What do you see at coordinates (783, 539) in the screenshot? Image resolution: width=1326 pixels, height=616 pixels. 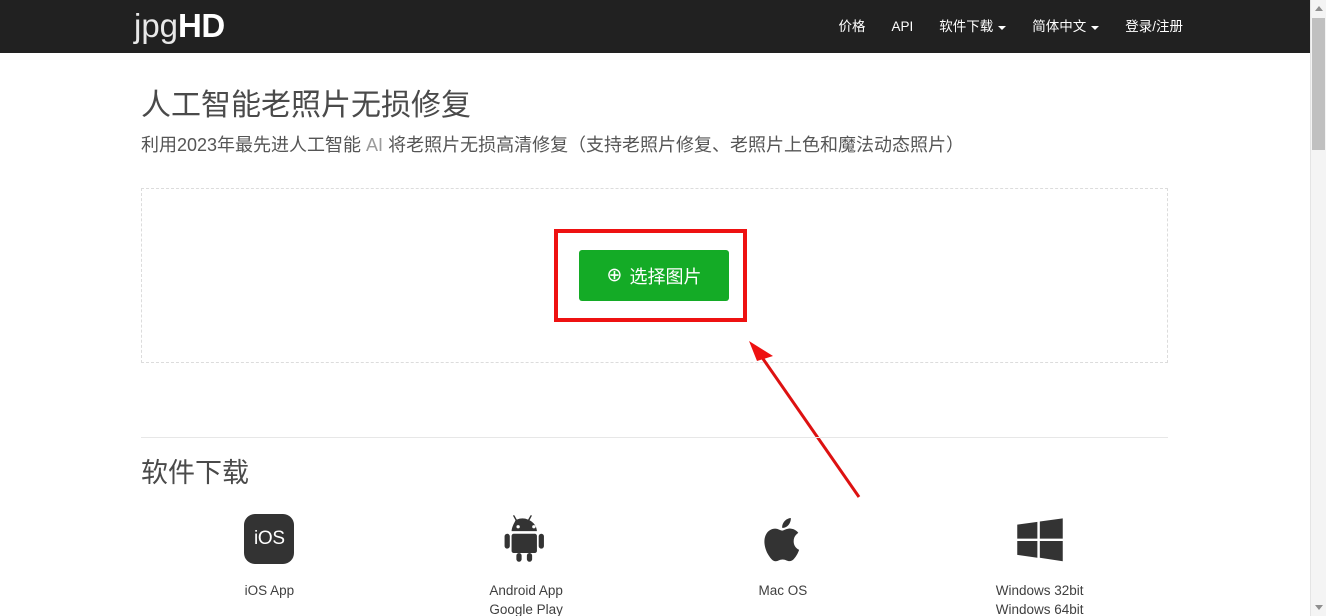 I see `apple-icon` at bounding box center [783, 539].